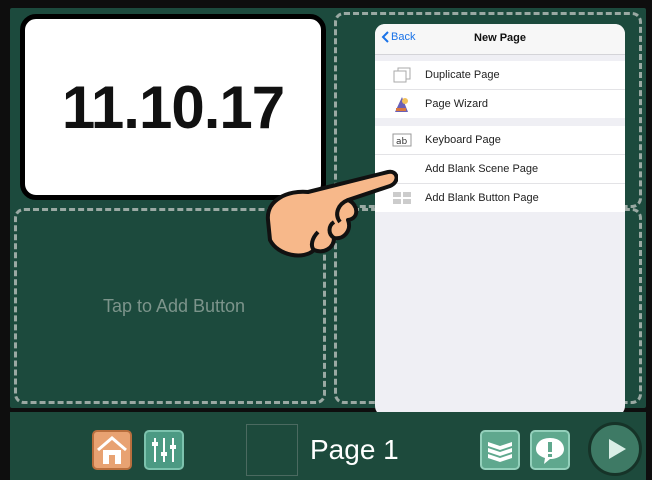 The height and width of the screenshot is (484, 652). I want to click on date-text: 11.10.17, so click(173, 107).